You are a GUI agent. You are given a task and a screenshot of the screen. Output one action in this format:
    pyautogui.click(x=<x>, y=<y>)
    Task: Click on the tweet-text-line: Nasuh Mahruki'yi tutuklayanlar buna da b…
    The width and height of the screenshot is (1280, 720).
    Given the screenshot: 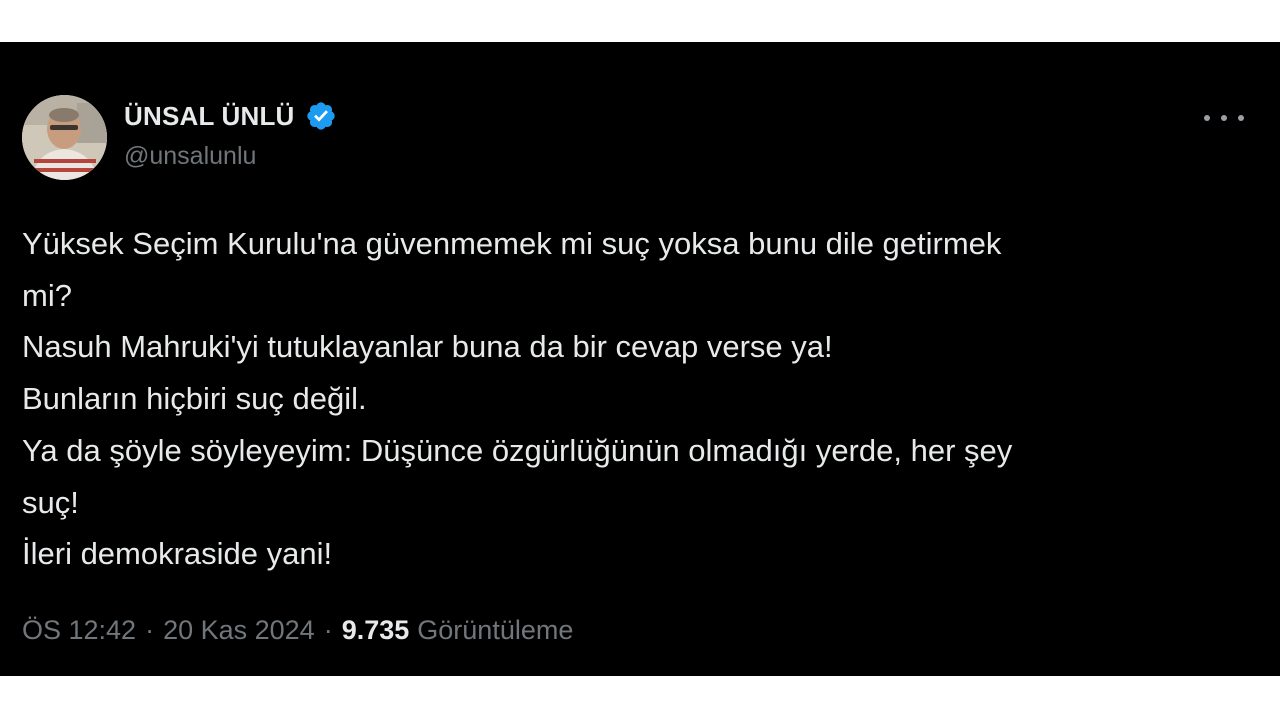 What is the action you would take?
    pyautogui.click(x=427, y=347)
    